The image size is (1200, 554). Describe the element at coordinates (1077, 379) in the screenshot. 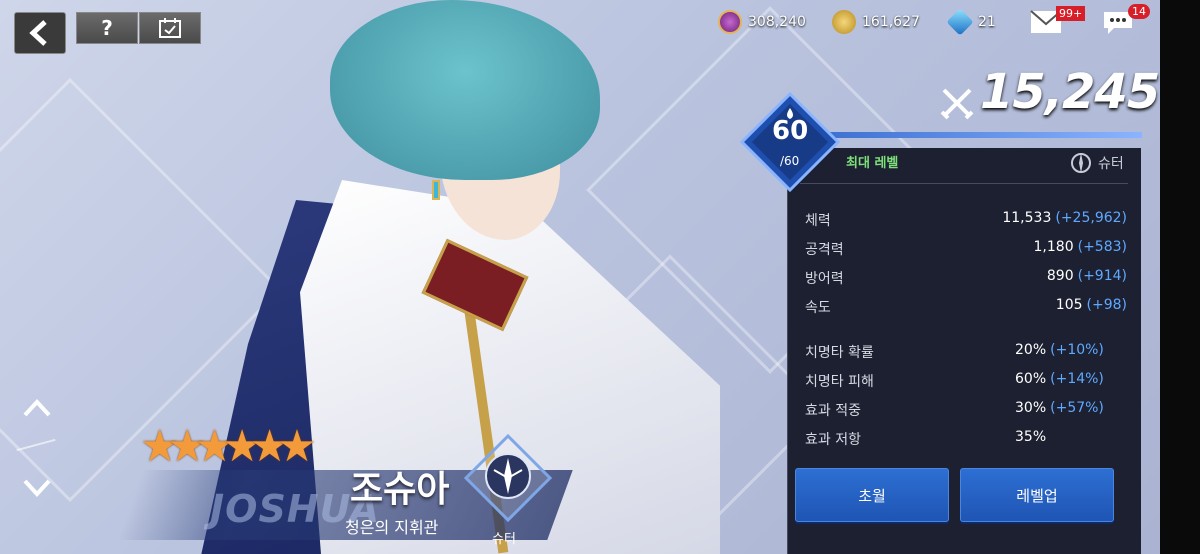

I see `stat-bonus: (+14%)` at that location.